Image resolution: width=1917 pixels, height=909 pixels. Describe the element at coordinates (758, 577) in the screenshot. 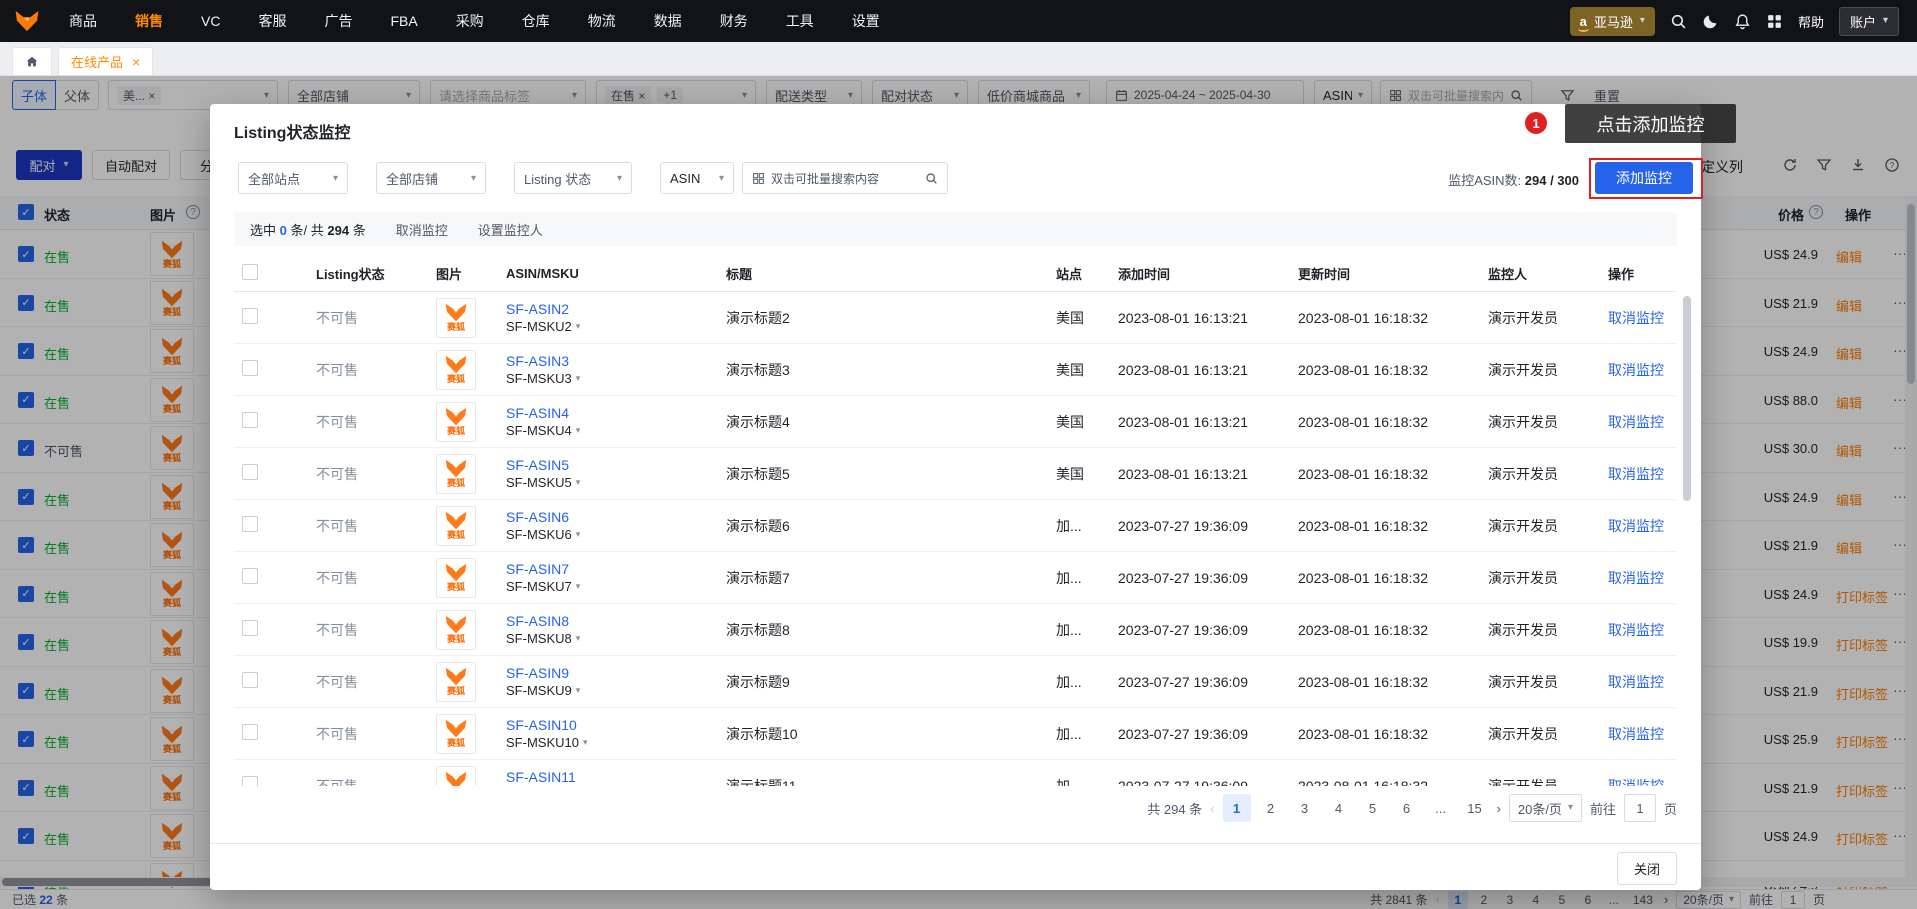

I see `product-title: 演示标题7` at that location.